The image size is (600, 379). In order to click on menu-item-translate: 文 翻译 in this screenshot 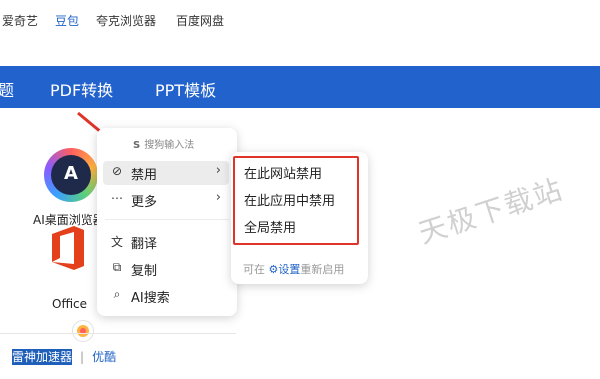, I will do `click(166, 242)`.